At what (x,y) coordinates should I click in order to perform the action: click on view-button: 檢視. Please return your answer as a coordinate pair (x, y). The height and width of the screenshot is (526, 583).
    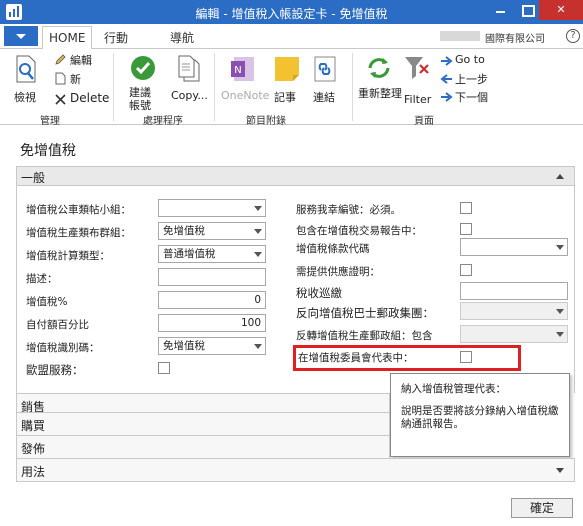
    Looking at the image, I should click on (26, 81).